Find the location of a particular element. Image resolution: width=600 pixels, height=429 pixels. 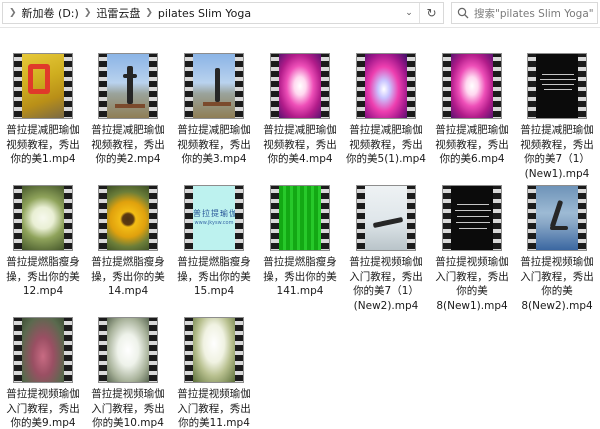

breadcrumb-drive: 新加卷 (D:) is located at coordinates (50, 13).